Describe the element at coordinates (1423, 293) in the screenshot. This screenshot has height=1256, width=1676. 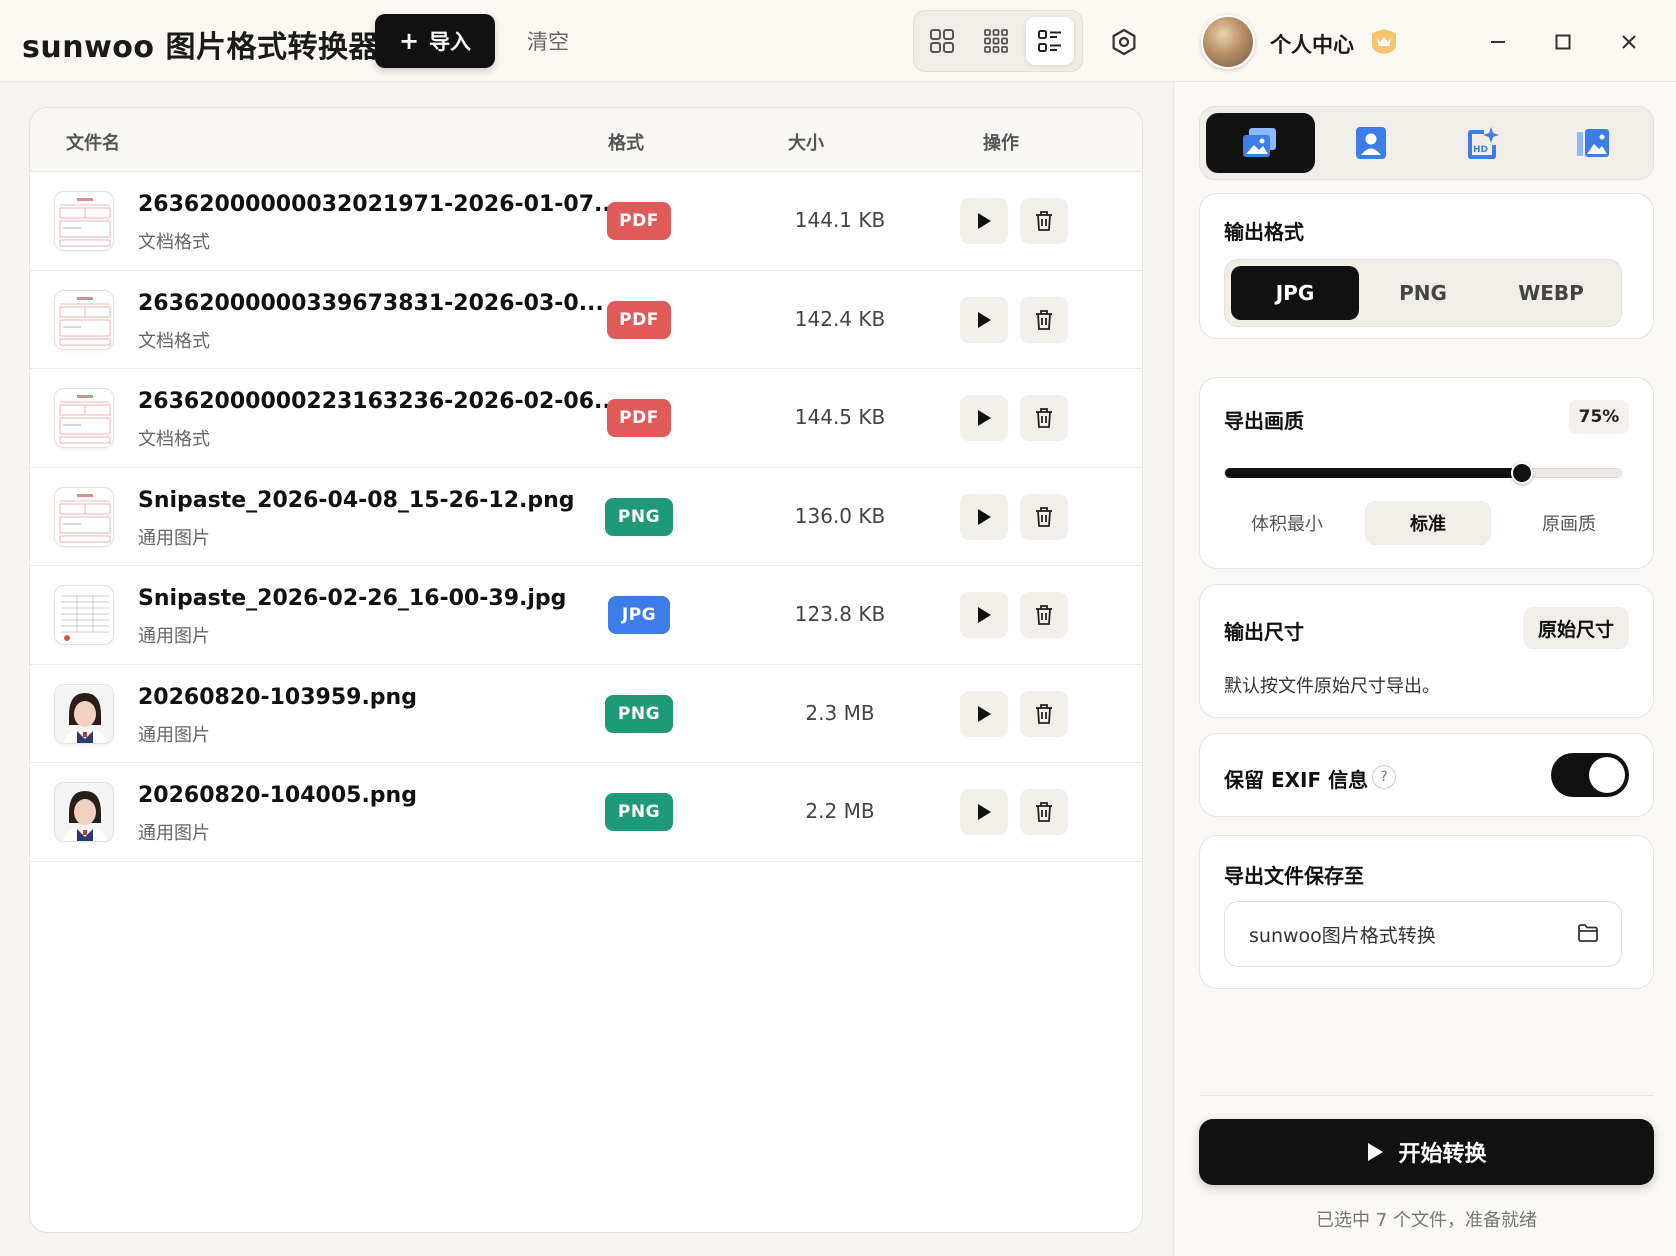
I see `format-option-png: PNG` at that location.